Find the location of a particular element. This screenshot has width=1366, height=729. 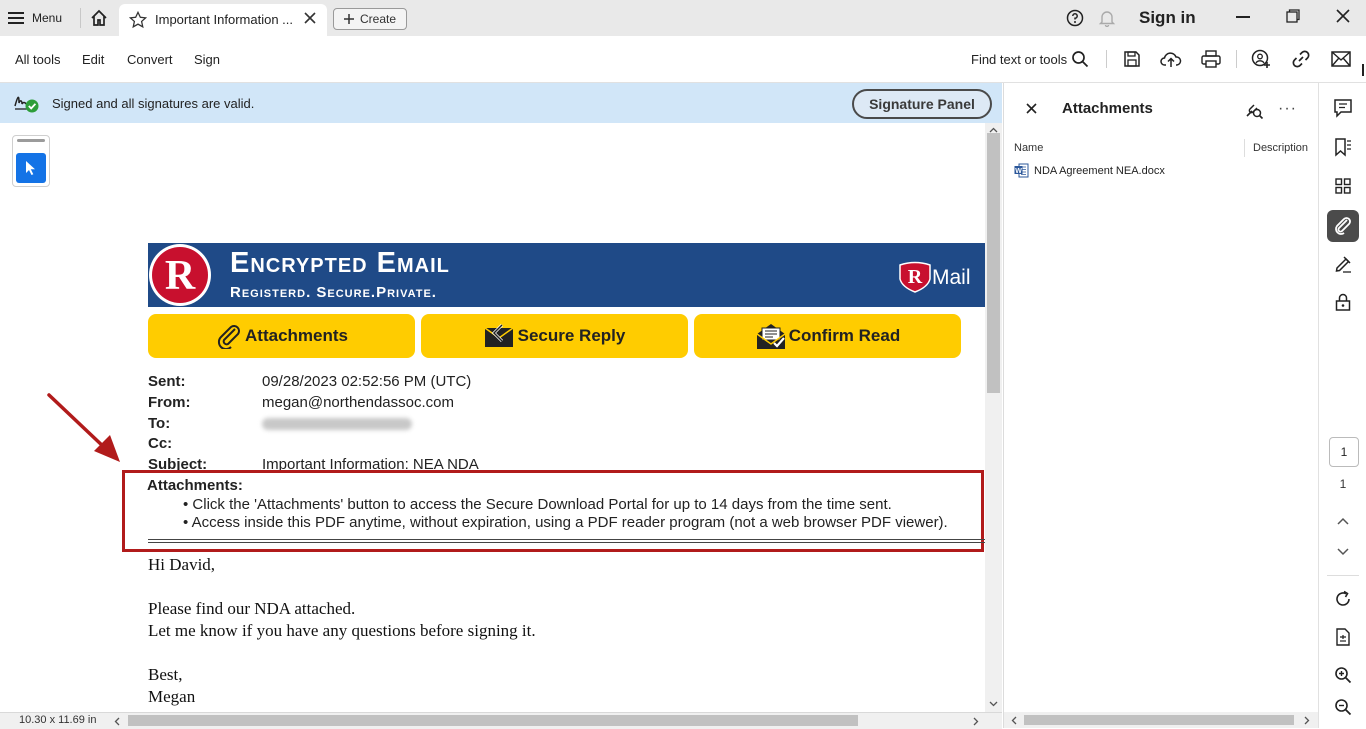

column-header-name: Name is located at coordinates (1028, 148).